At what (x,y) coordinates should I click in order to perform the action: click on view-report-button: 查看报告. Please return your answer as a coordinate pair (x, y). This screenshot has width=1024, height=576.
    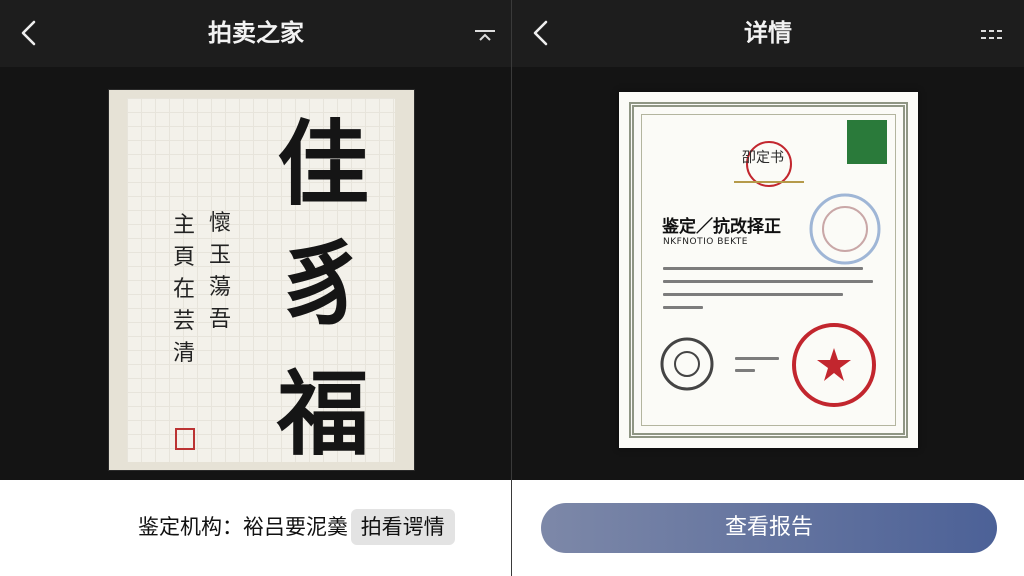
    Looking at the image, I should click on (769, 528).